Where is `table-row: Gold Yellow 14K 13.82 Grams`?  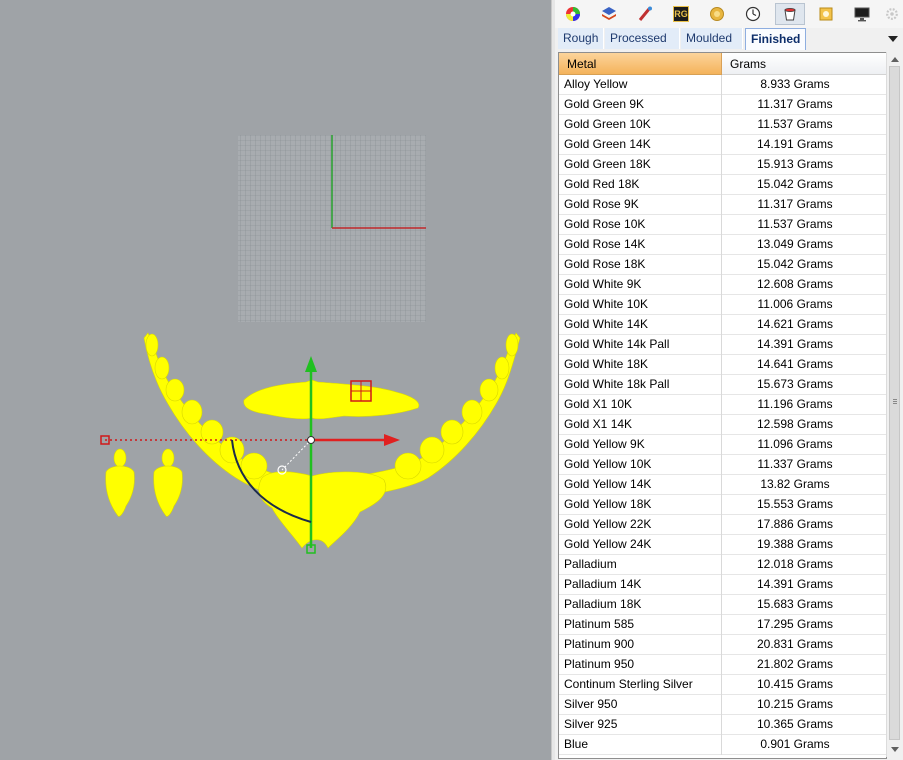
table-row: Gold Yellow 14K 13.82 Grams is located at coordinates (722, 485).